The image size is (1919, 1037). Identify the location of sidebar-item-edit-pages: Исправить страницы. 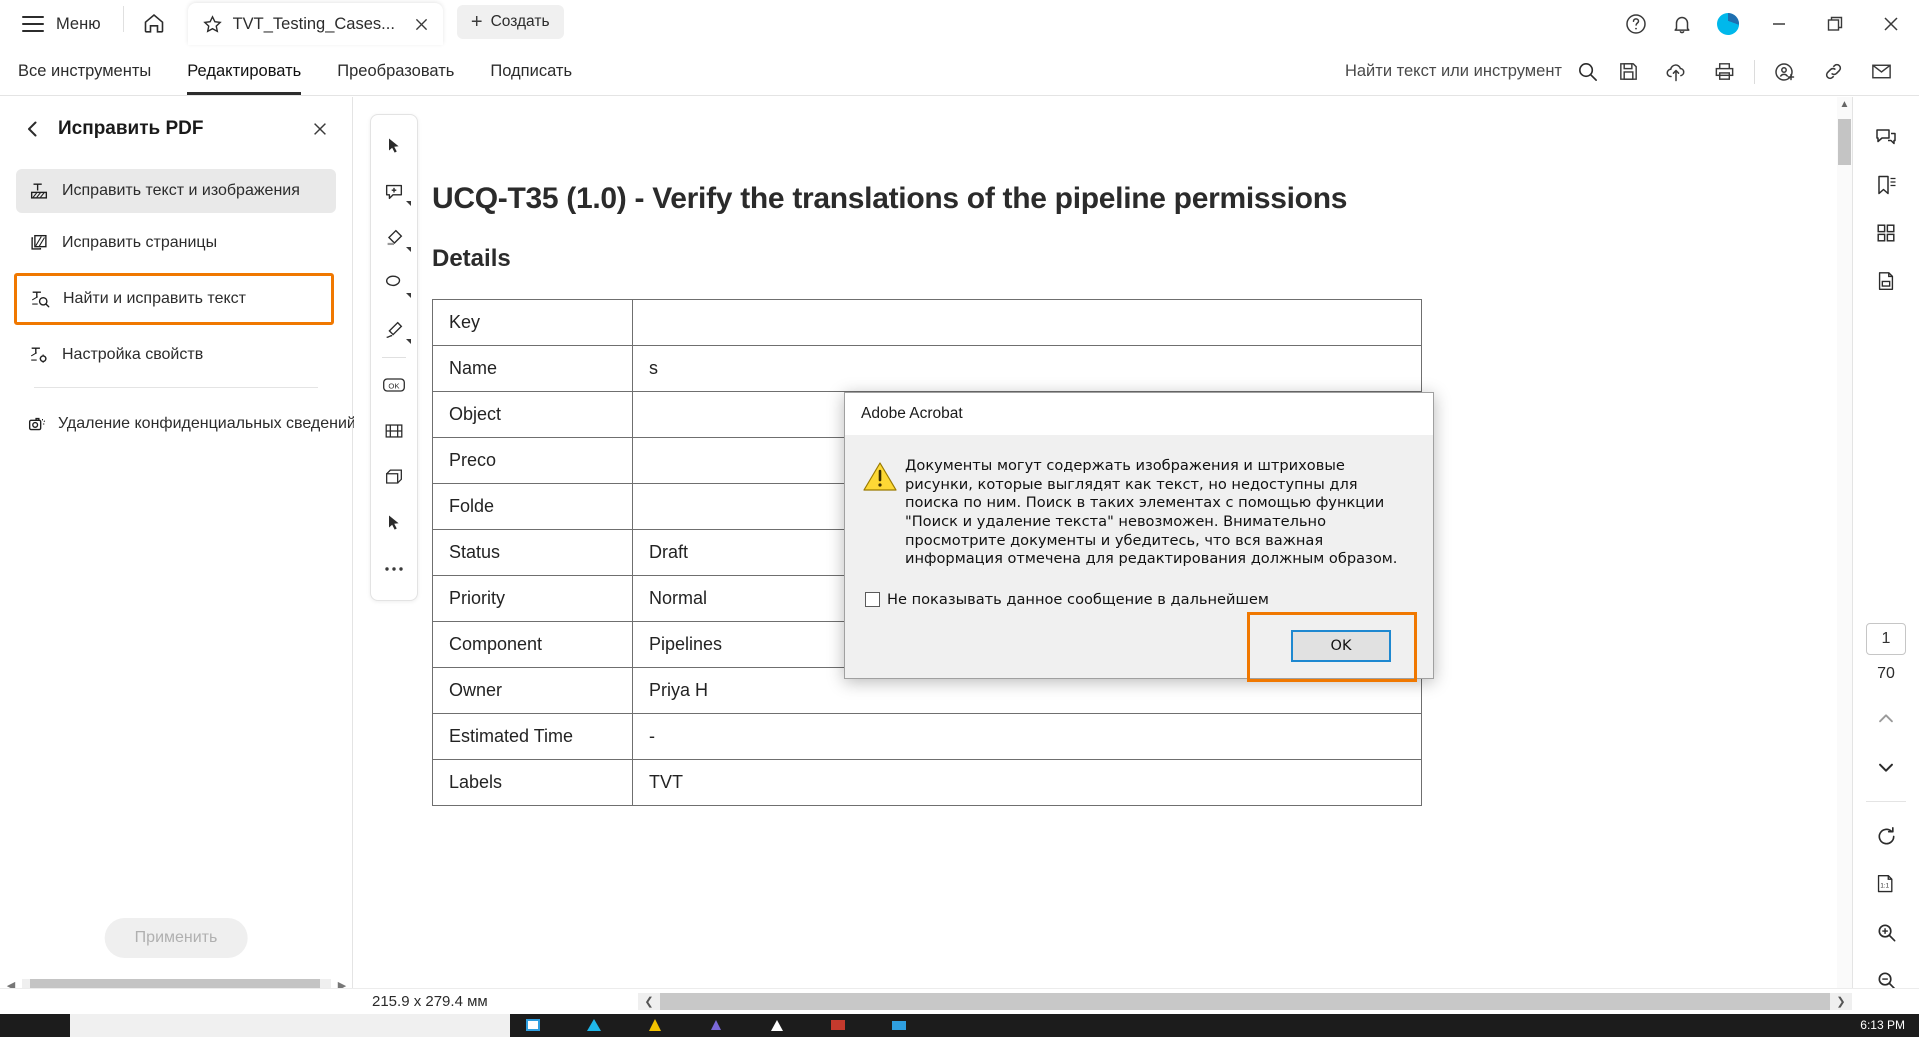
(176, 243).